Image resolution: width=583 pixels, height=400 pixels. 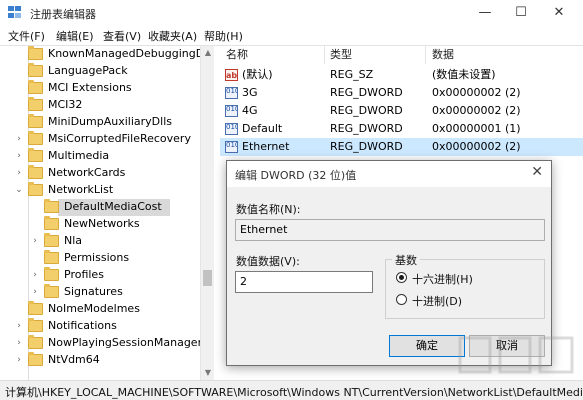 What do you see at coordinates (476, 128) in the screenshot?
I see `value-data: 0x00000001 (1)` at bounding box center [476, 128].